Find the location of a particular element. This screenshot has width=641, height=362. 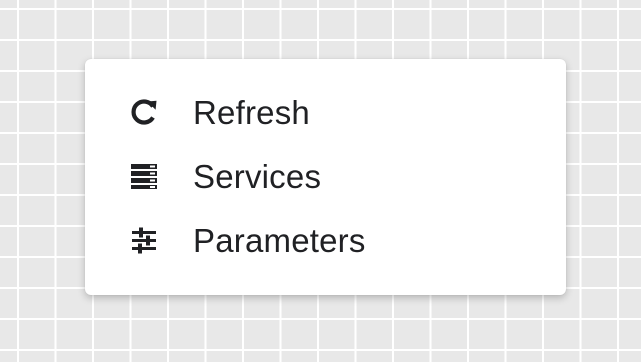

menu-item-refresh: Refresh is located at coordinates (325, 112).